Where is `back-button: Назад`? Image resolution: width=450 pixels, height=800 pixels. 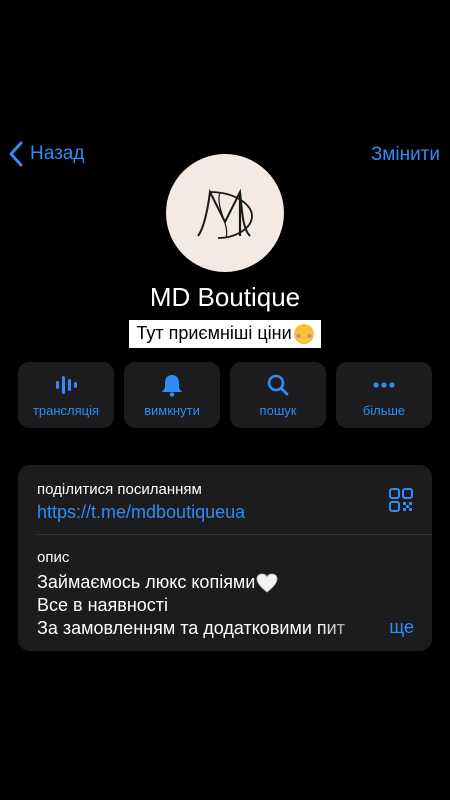
back-button: Назад is located at coordinates (46, 154).